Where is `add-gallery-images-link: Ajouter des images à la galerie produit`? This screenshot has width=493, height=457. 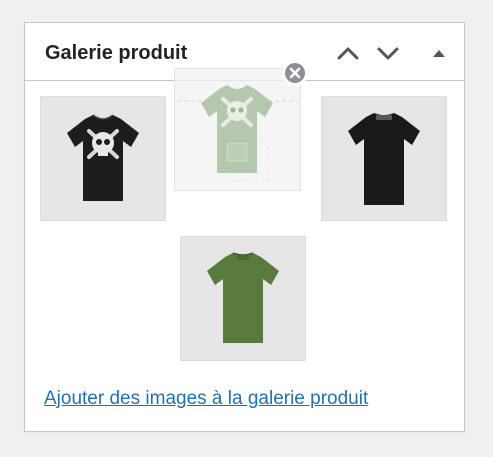
add-gallery-images-link: Ajouter des images à la galerie produit is located at coordinates (206, 399).